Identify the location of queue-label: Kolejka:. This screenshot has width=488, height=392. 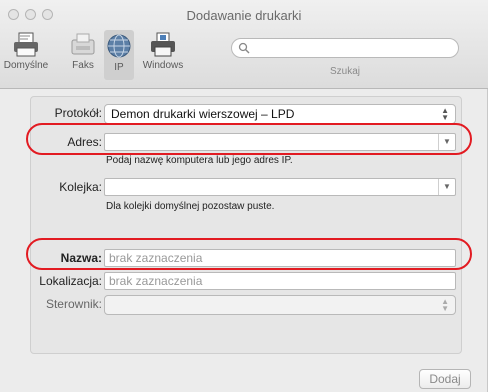
(80, 187).